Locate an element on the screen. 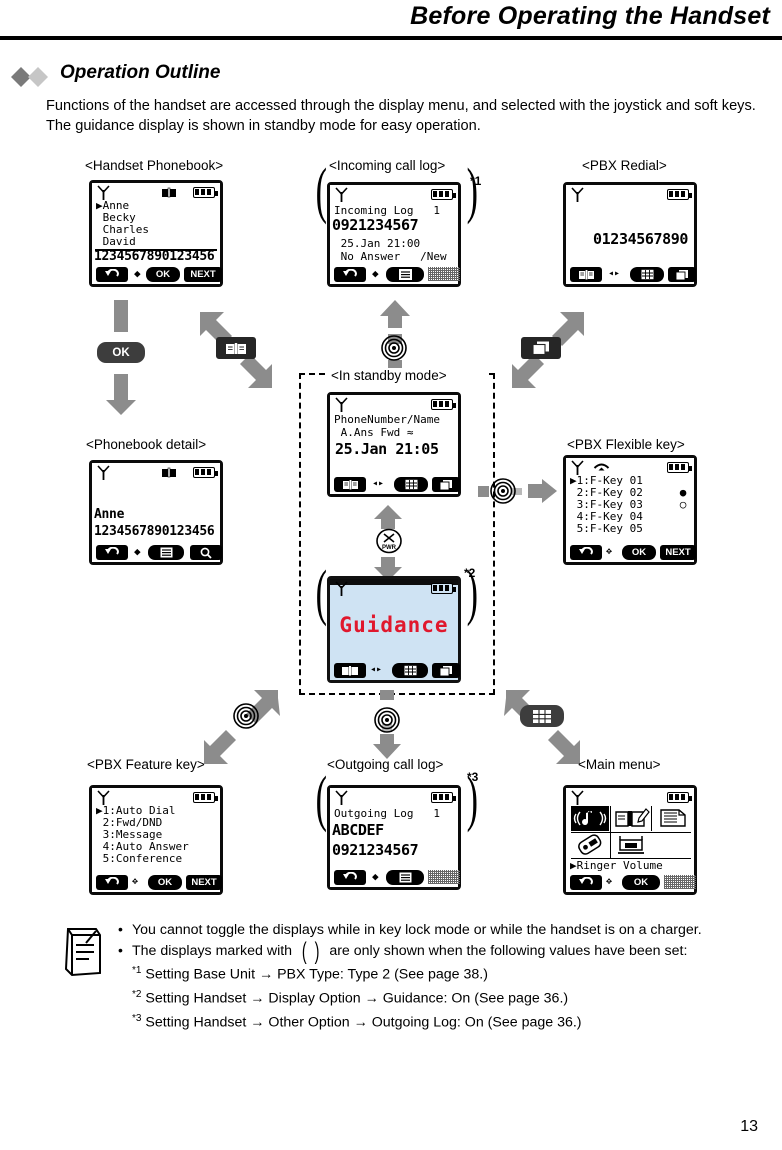 The width and height of the screenshot is (782, 1150). softkey-bar: ◆ is located at coordinates (158, 552).